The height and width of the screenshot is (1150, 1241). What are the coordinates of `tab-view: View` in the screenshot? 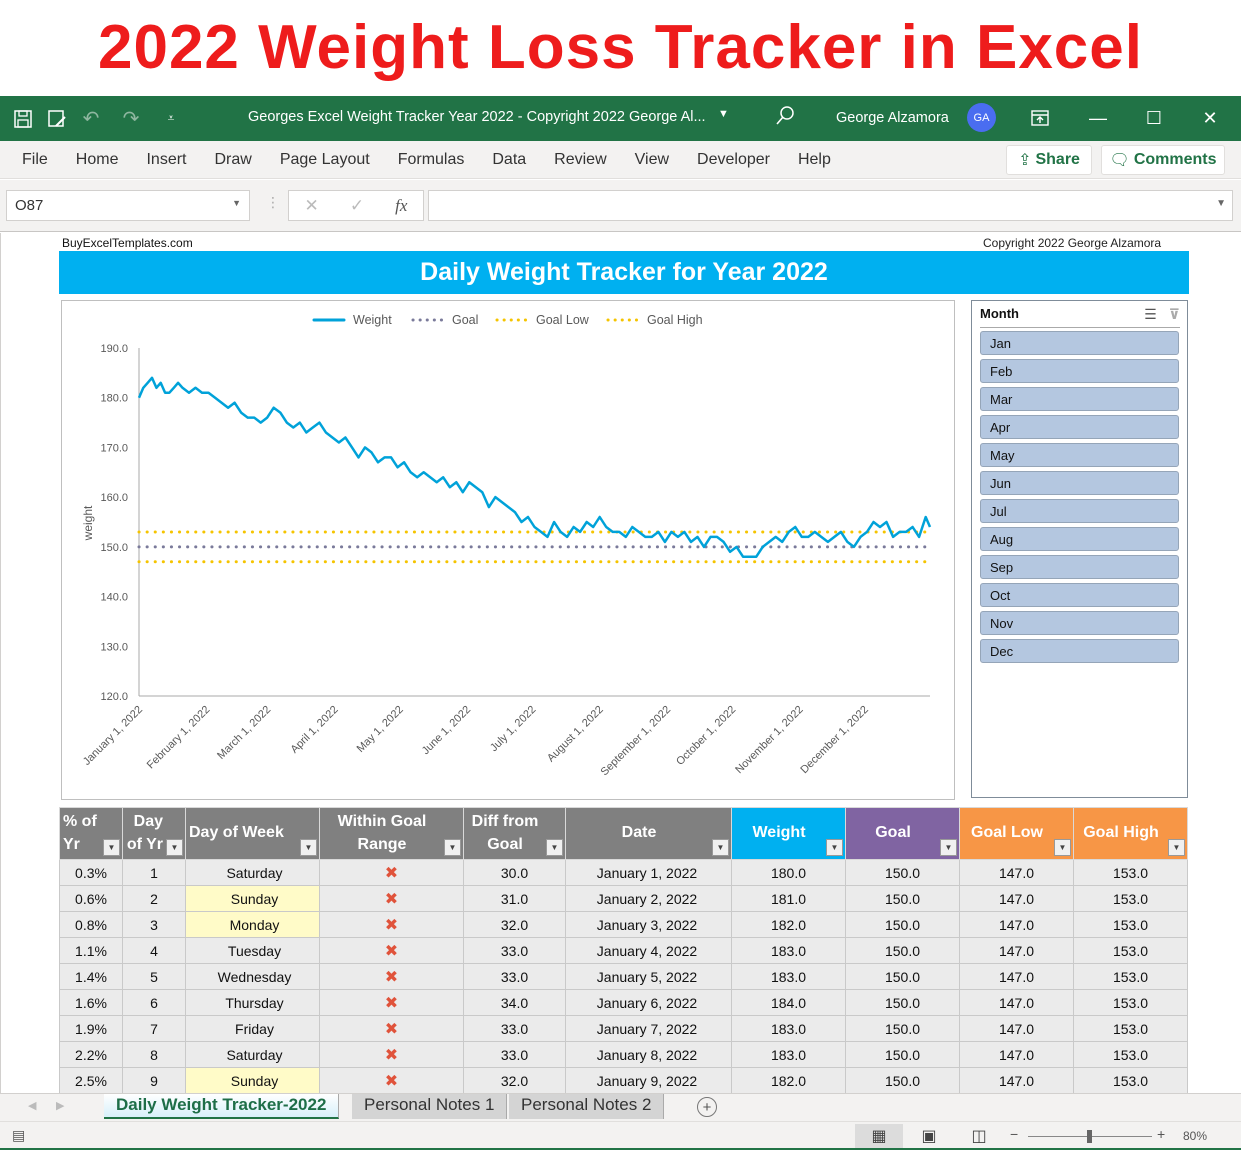 It's located at (652, 160).